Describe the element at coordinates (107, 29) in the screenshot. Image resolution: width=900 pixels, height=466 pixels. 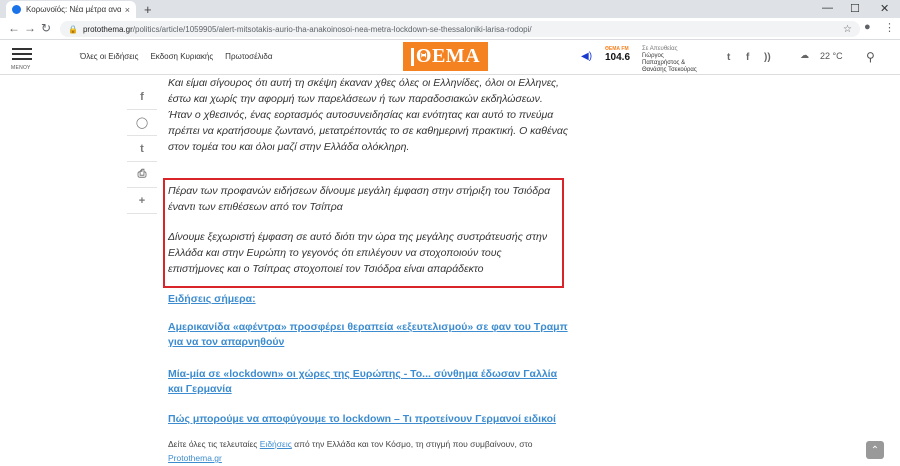
I see `url-host: protothema.gr` at that location.